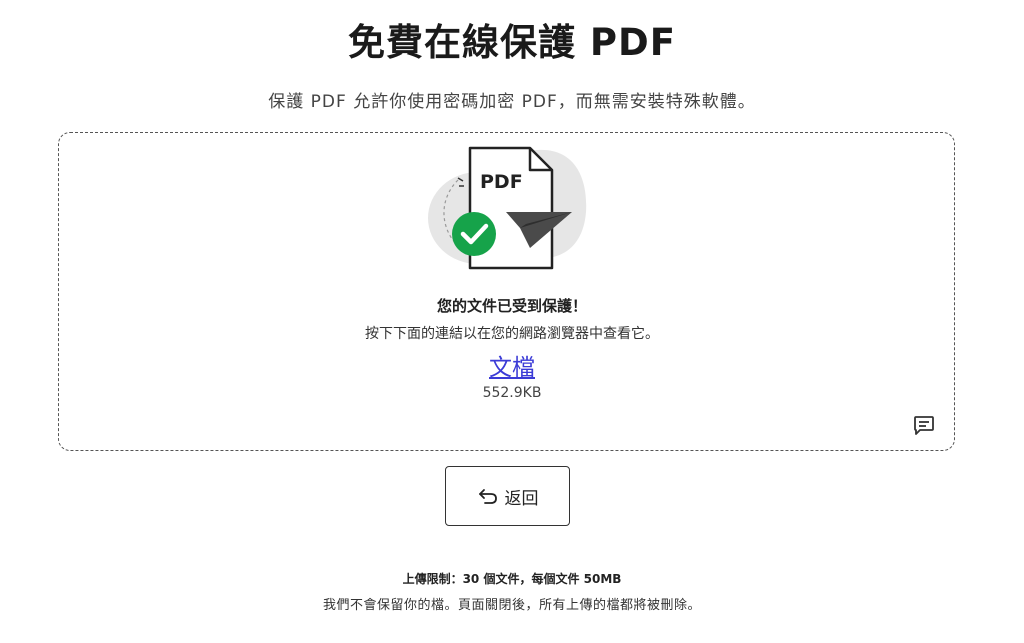 The width and height of the screenshot is (1024, 643). Describe the element at coordinates (474, 234) in the screenshot. I see `check-circle-icon` at that location.